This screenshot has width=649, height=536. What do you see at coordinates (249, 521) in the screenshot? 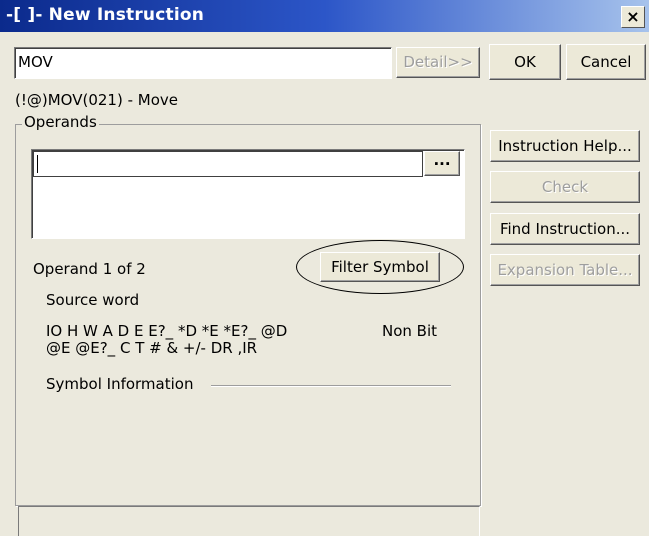
I see `status-bar` at bounding box center [249, 521].